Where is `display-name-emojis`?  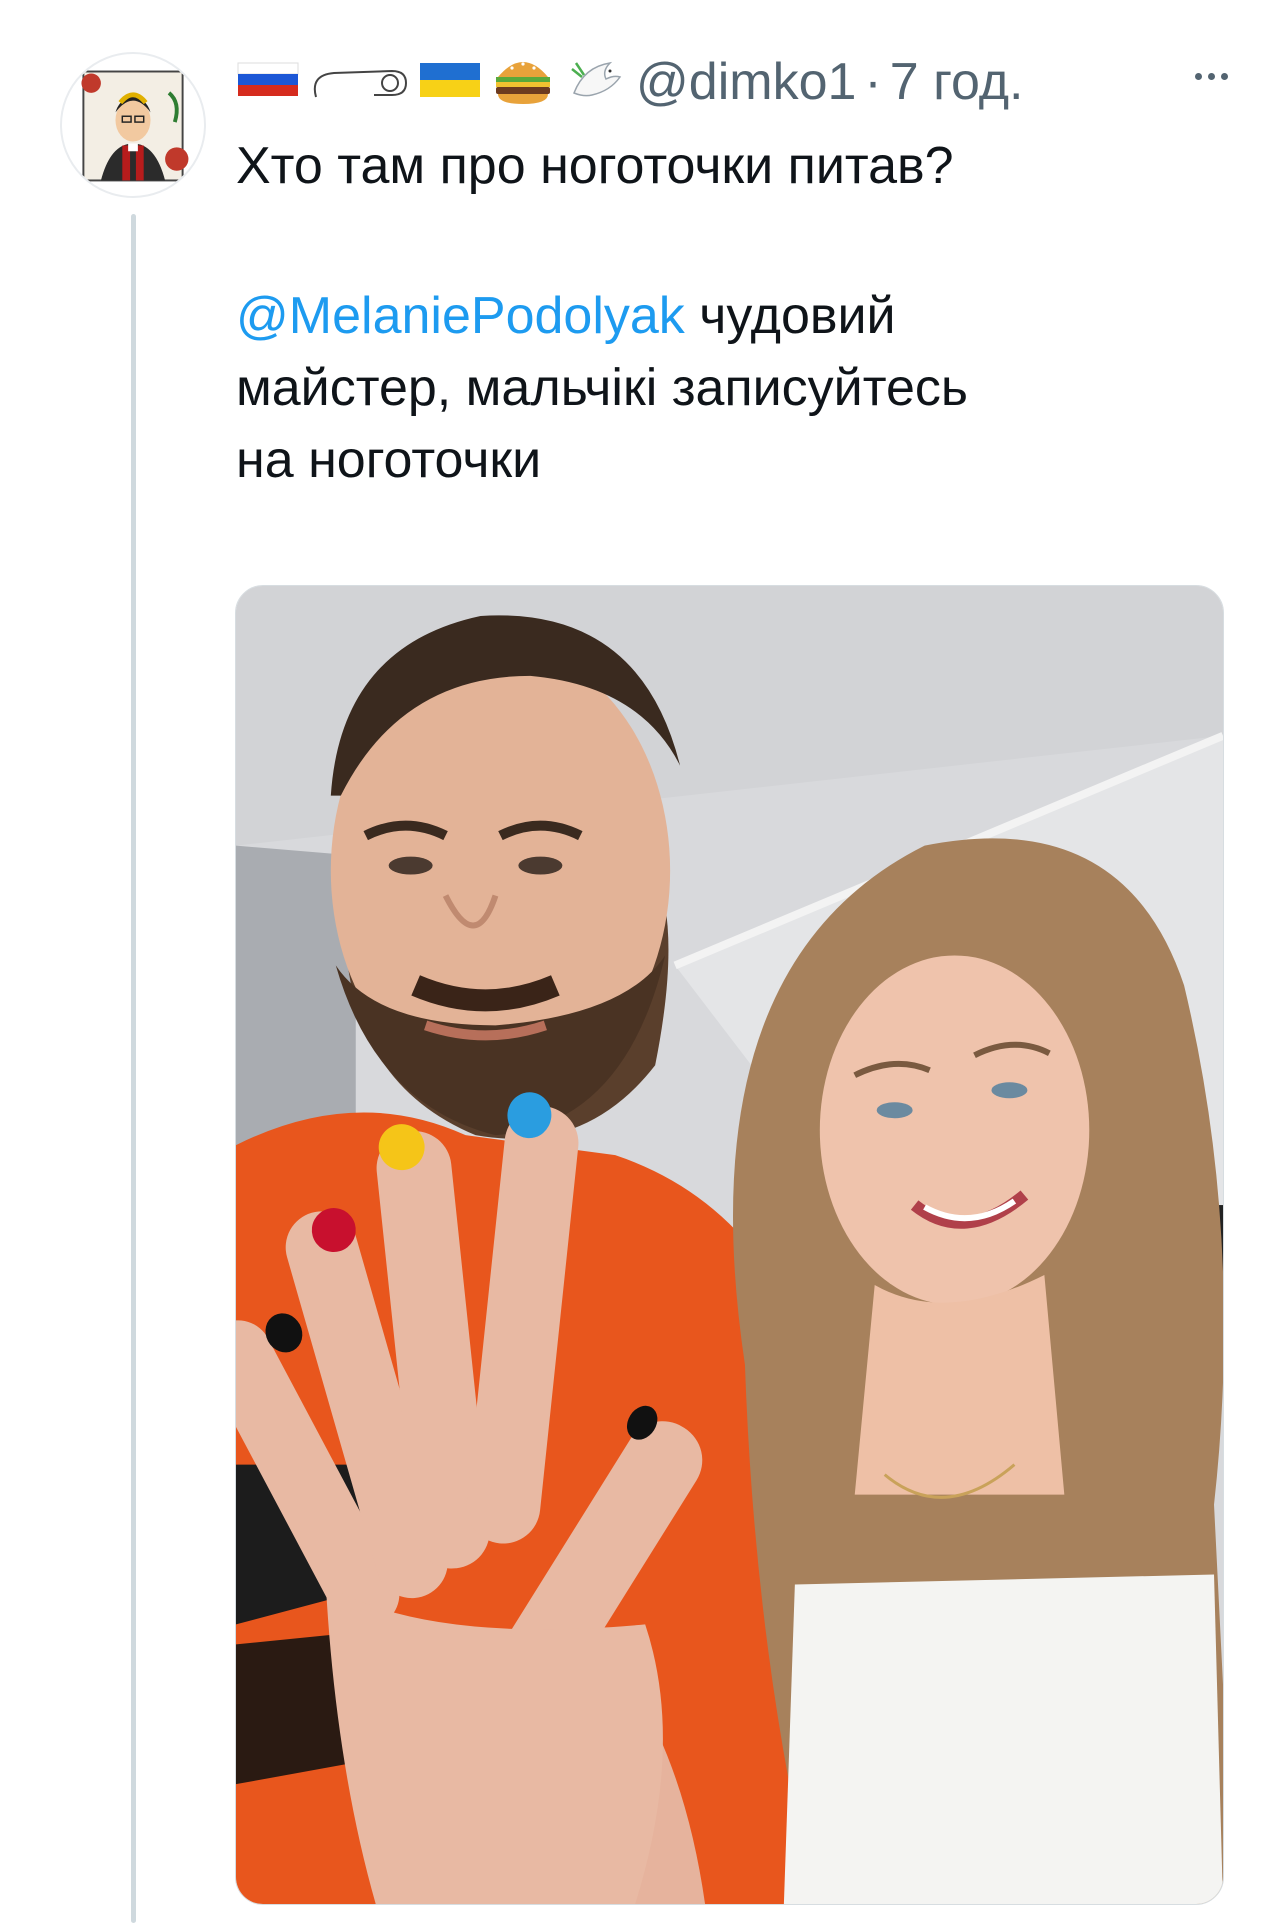
display-name-emojis is located at coordinates (430, 82).